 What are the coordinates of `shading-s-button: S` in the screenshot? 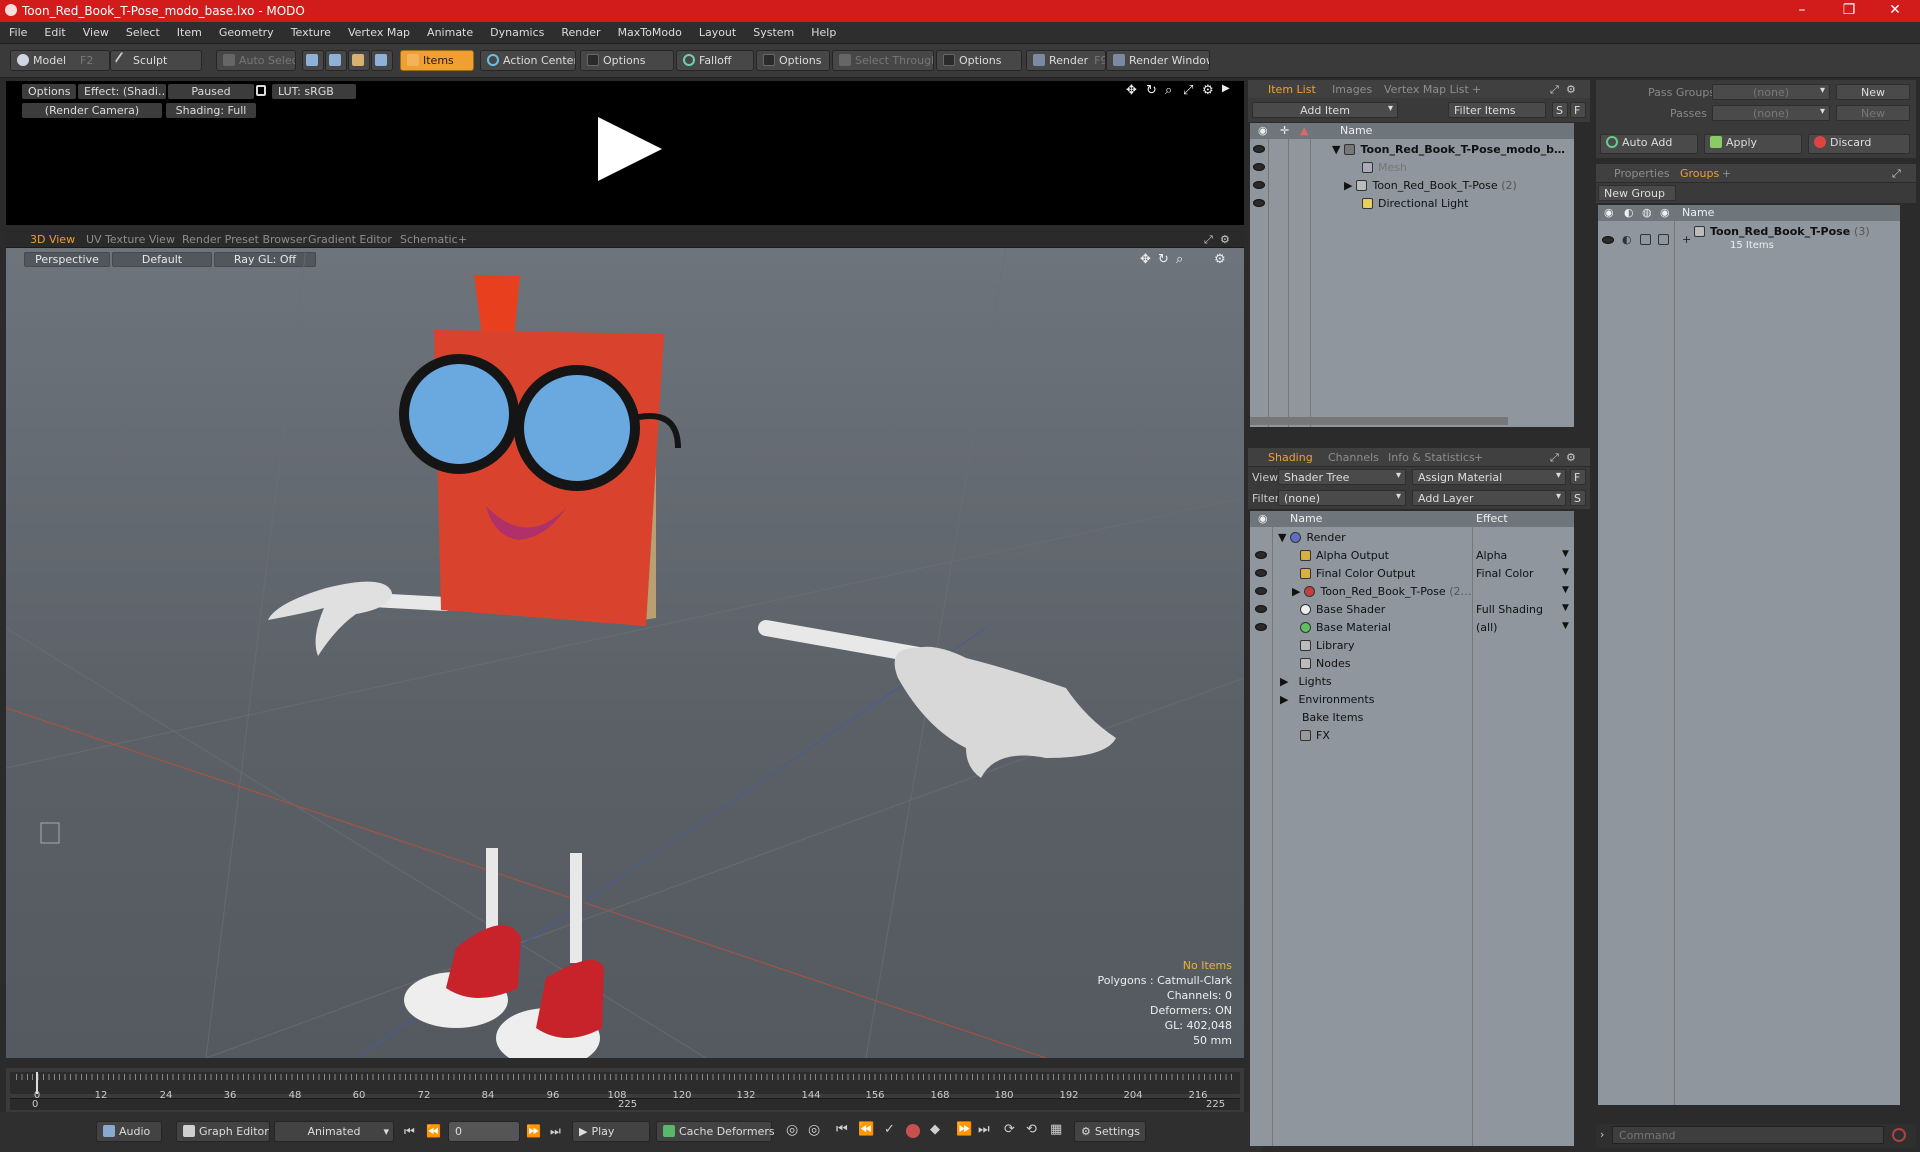 It's located at (1578, 498).